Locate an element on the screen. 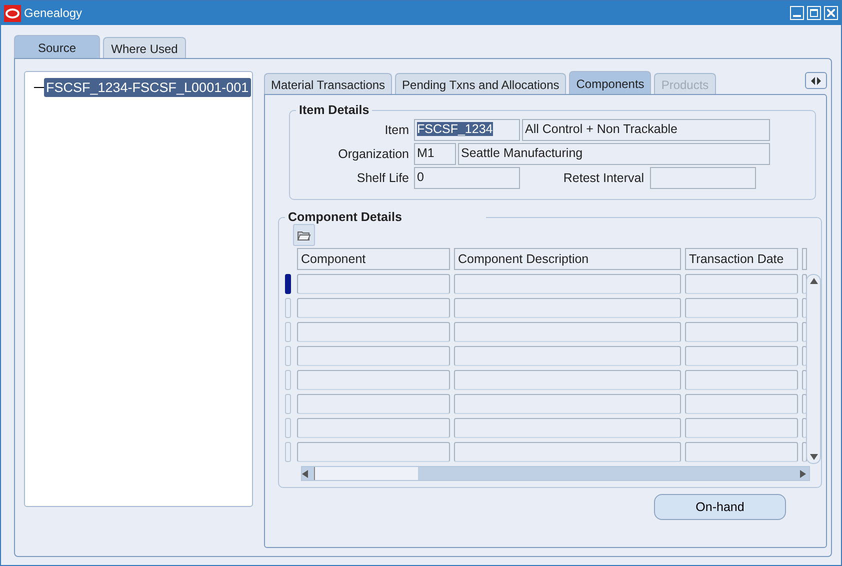 The image size is (842, 566). column-header: Component is located at coordinates (373, 259).